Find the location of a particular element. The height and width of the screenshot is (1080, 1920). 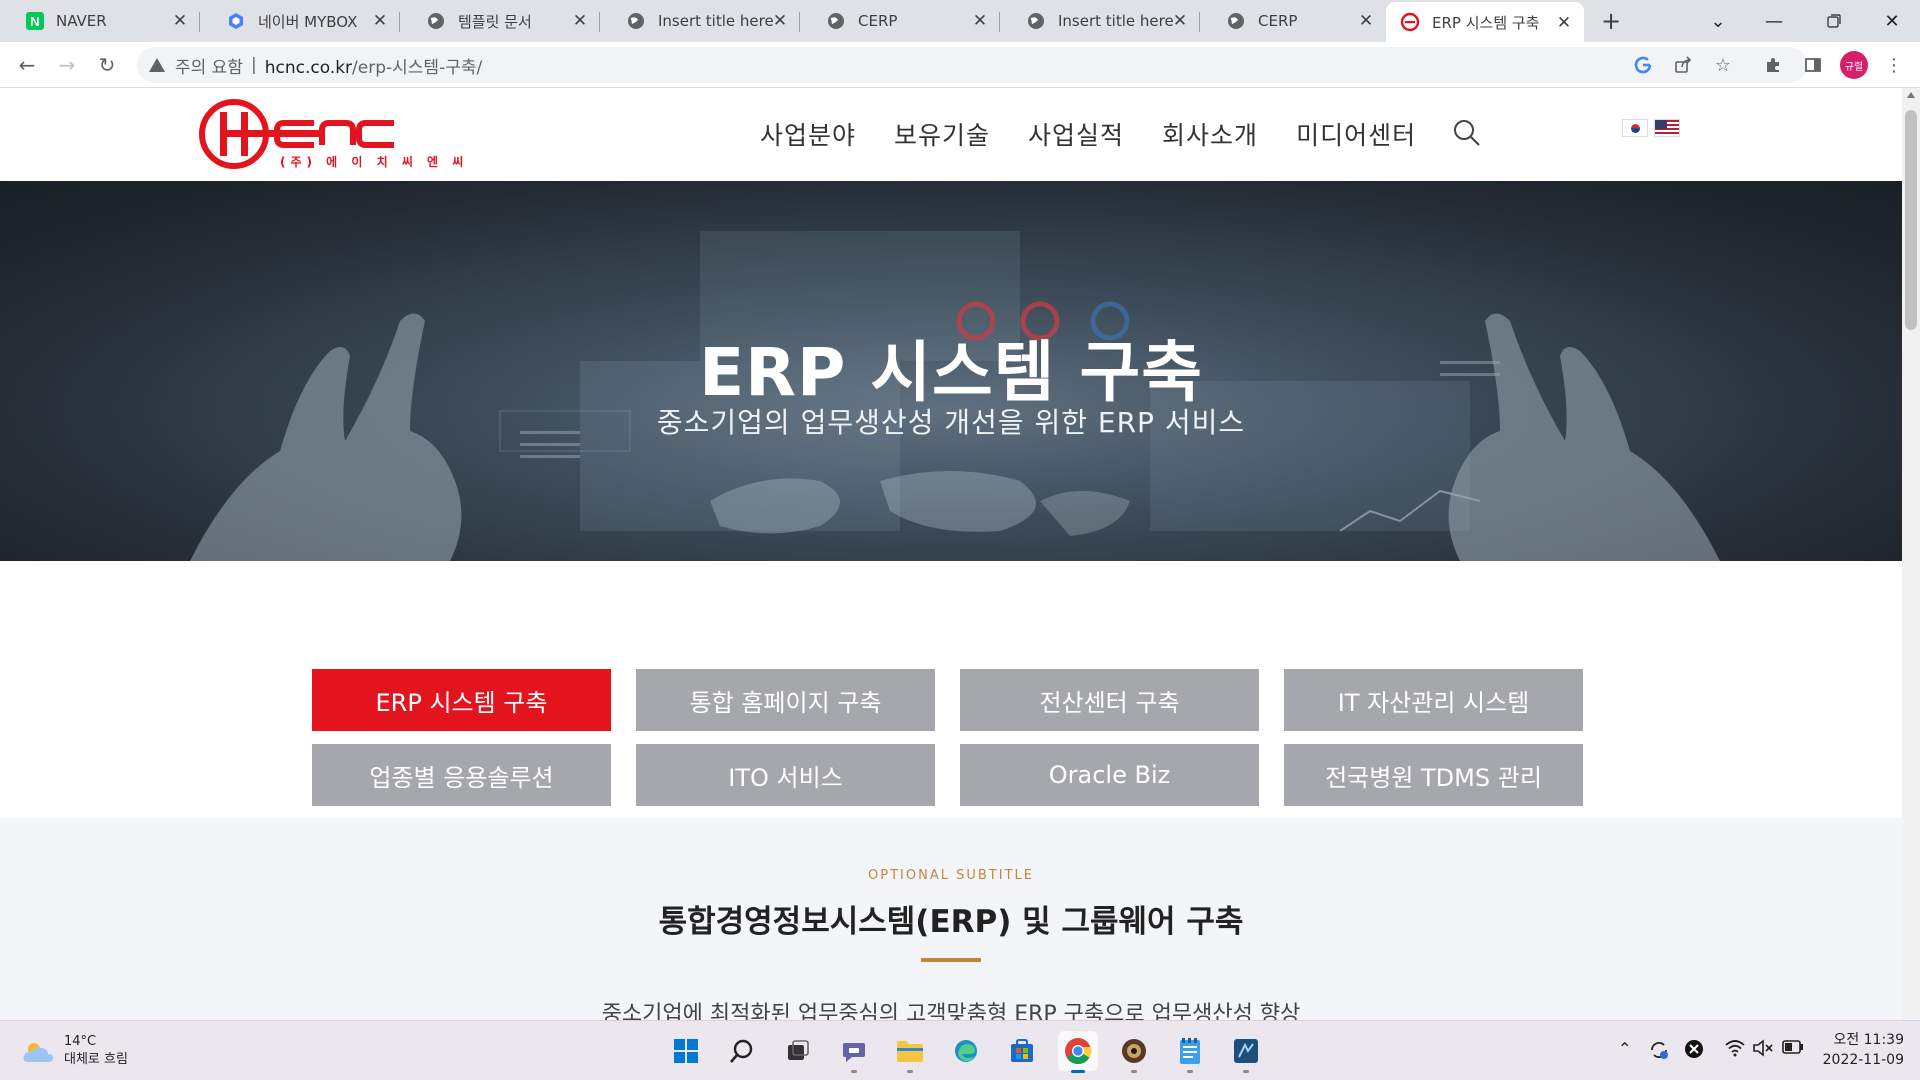

extensions-puzzle-icon is located at coordinates (1773, 65).